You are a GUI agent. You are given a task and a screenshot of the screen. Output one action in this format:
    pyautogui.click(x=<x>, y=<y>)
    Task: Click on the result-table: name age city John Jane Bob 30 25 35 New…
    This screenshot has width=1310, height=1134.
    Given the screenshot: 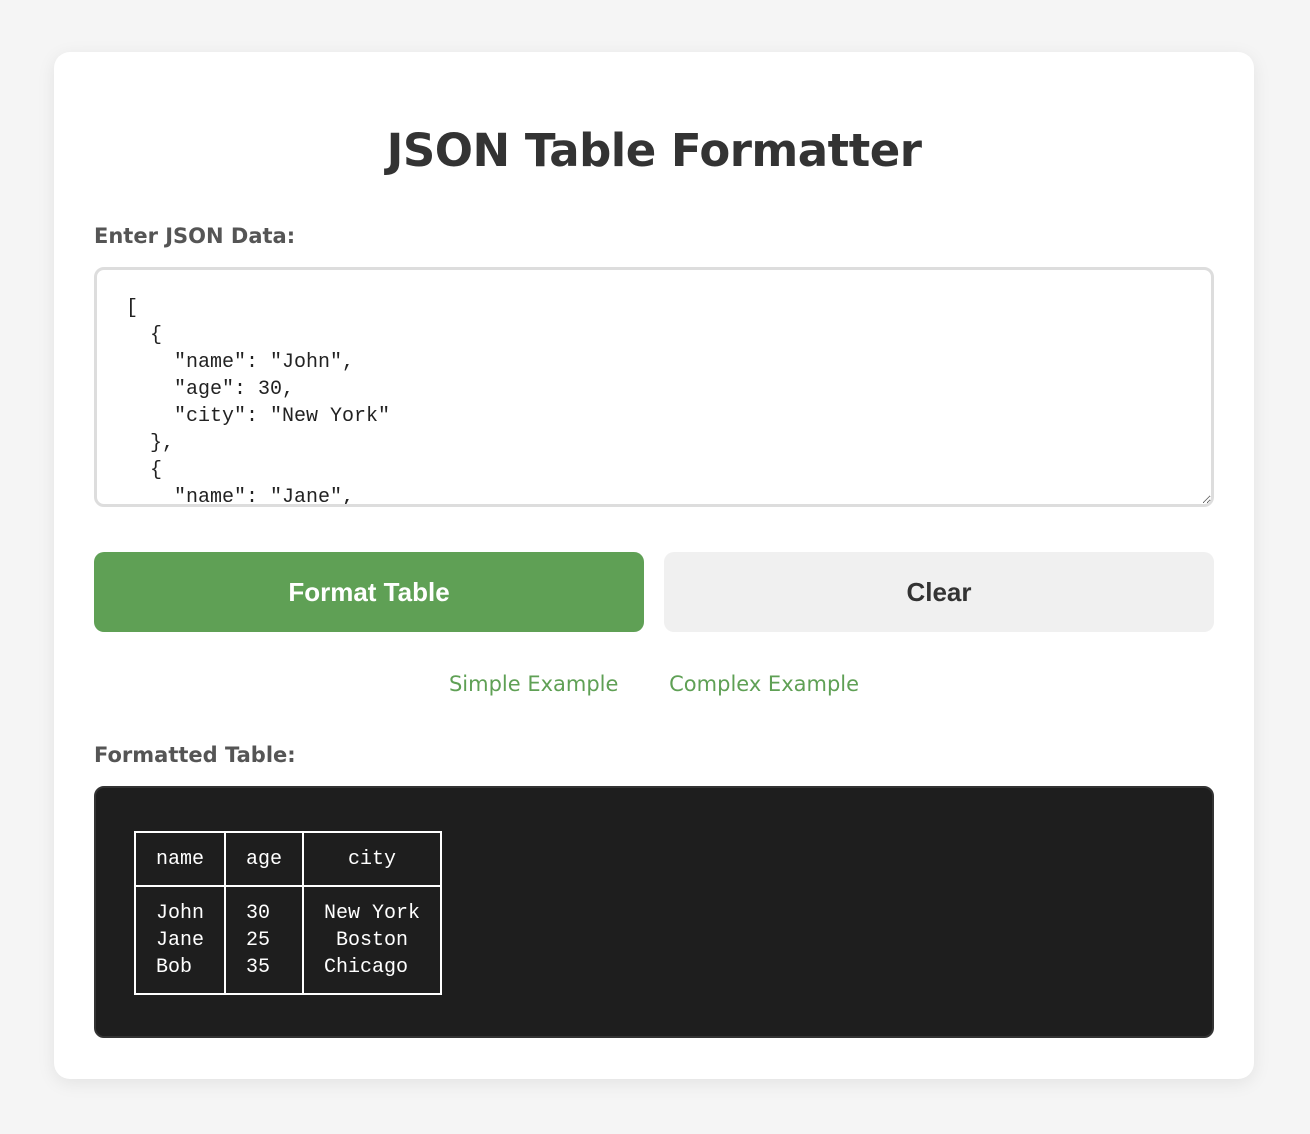 What is the action you would take?
    pyautogui.click(x=288, y=913)
    